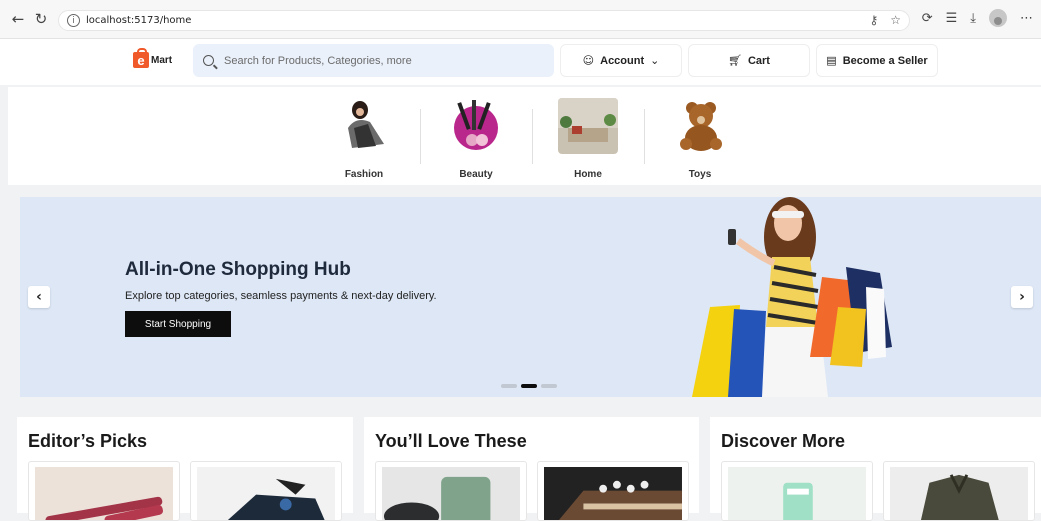  What do you see at coordinates (476, 125) in the screenshot?
I see `beauty-icon` at bounding box center [476, 125].